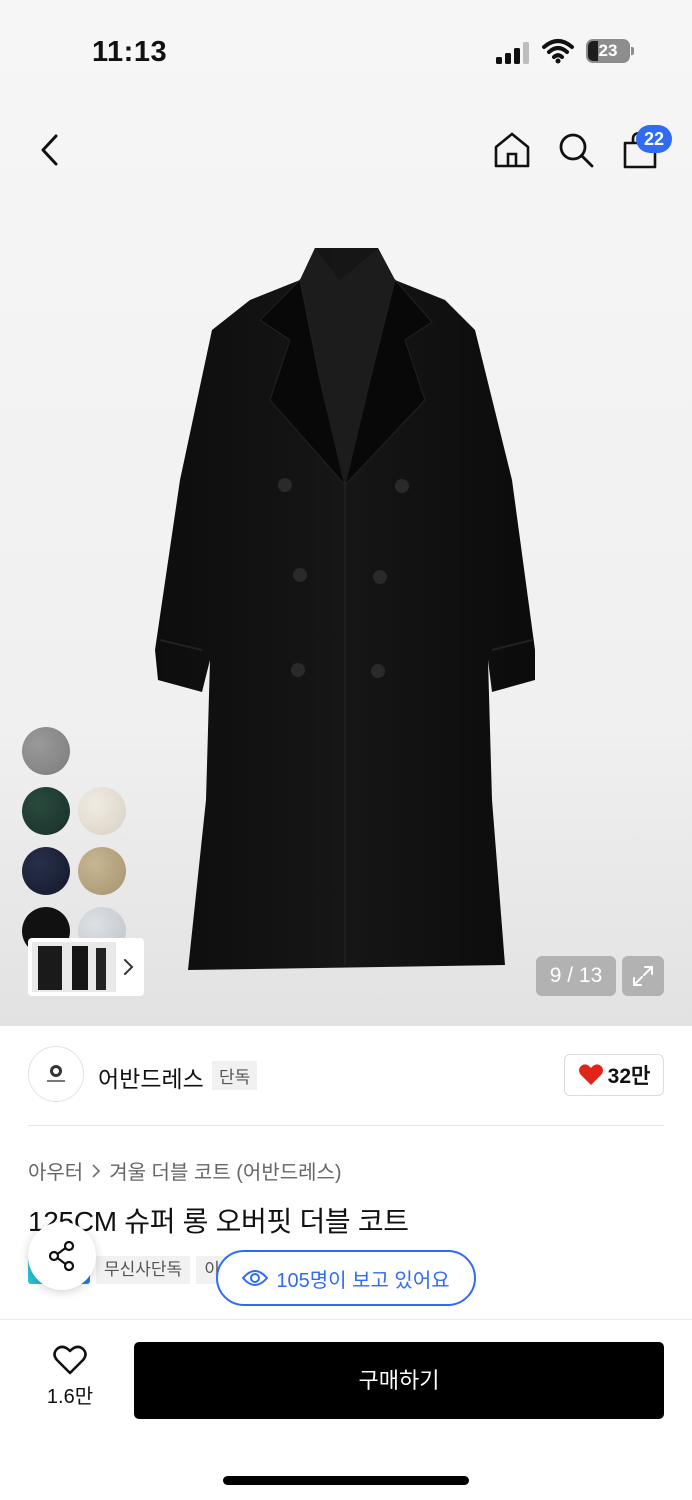 This screenshot has height=1500, width=692. I want to click on wishlist-button: 1.6만, so click(70, 1384).